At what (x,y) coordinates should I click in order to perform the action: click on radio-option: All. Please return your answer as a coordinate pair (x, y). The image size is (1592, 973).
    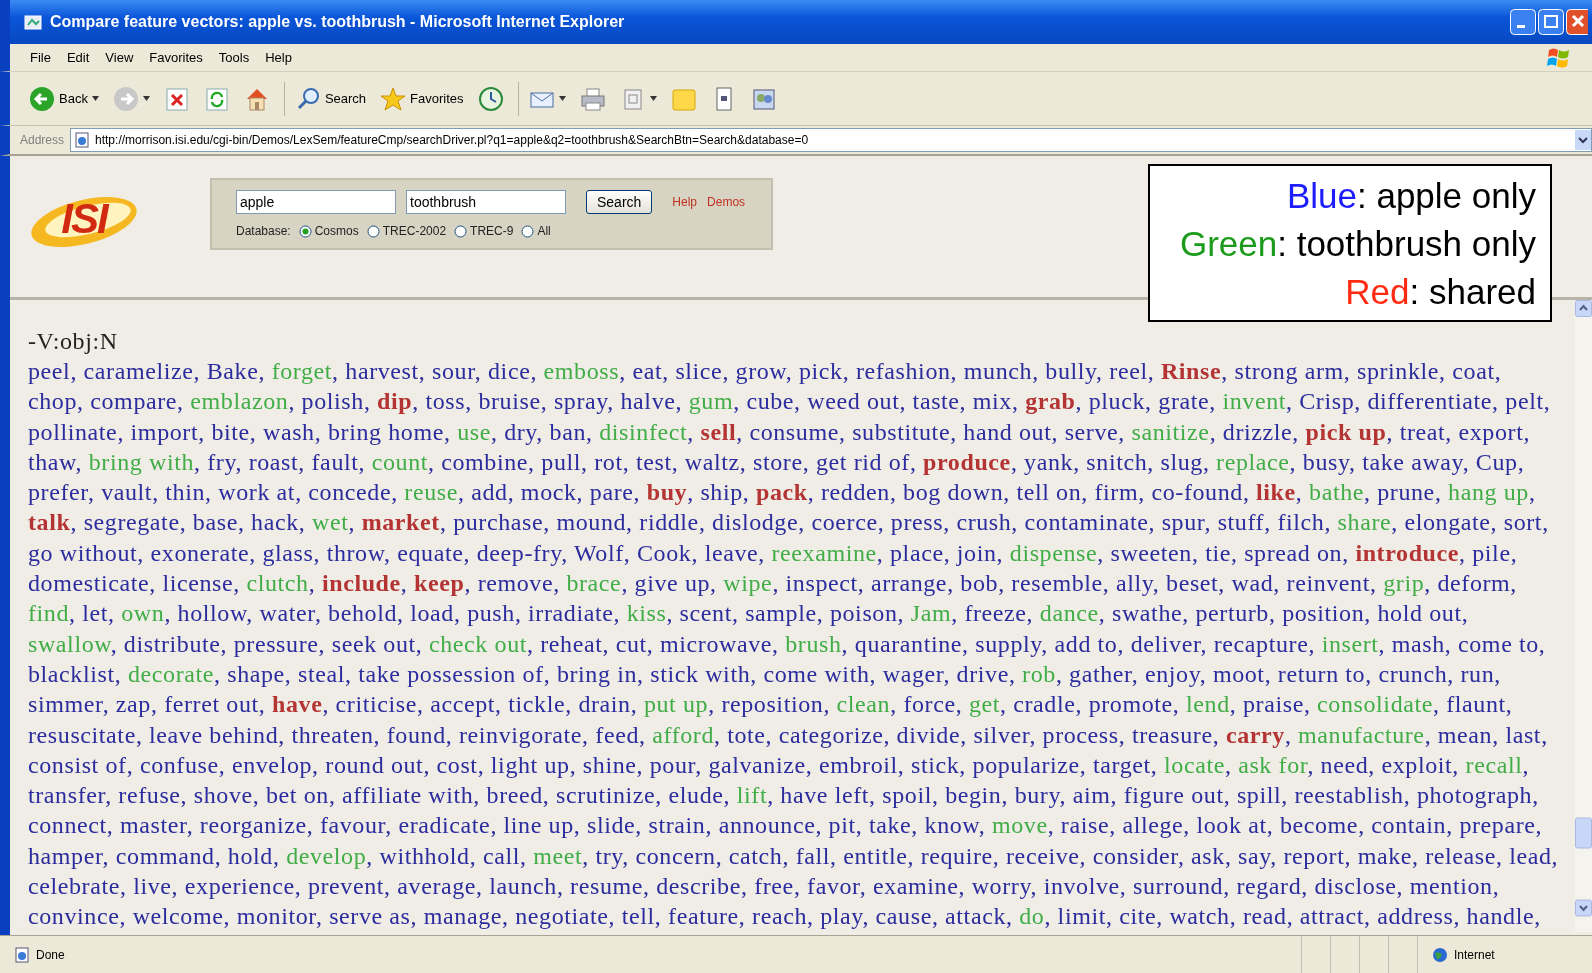
    Looking at the image, I should click on (536, 231).